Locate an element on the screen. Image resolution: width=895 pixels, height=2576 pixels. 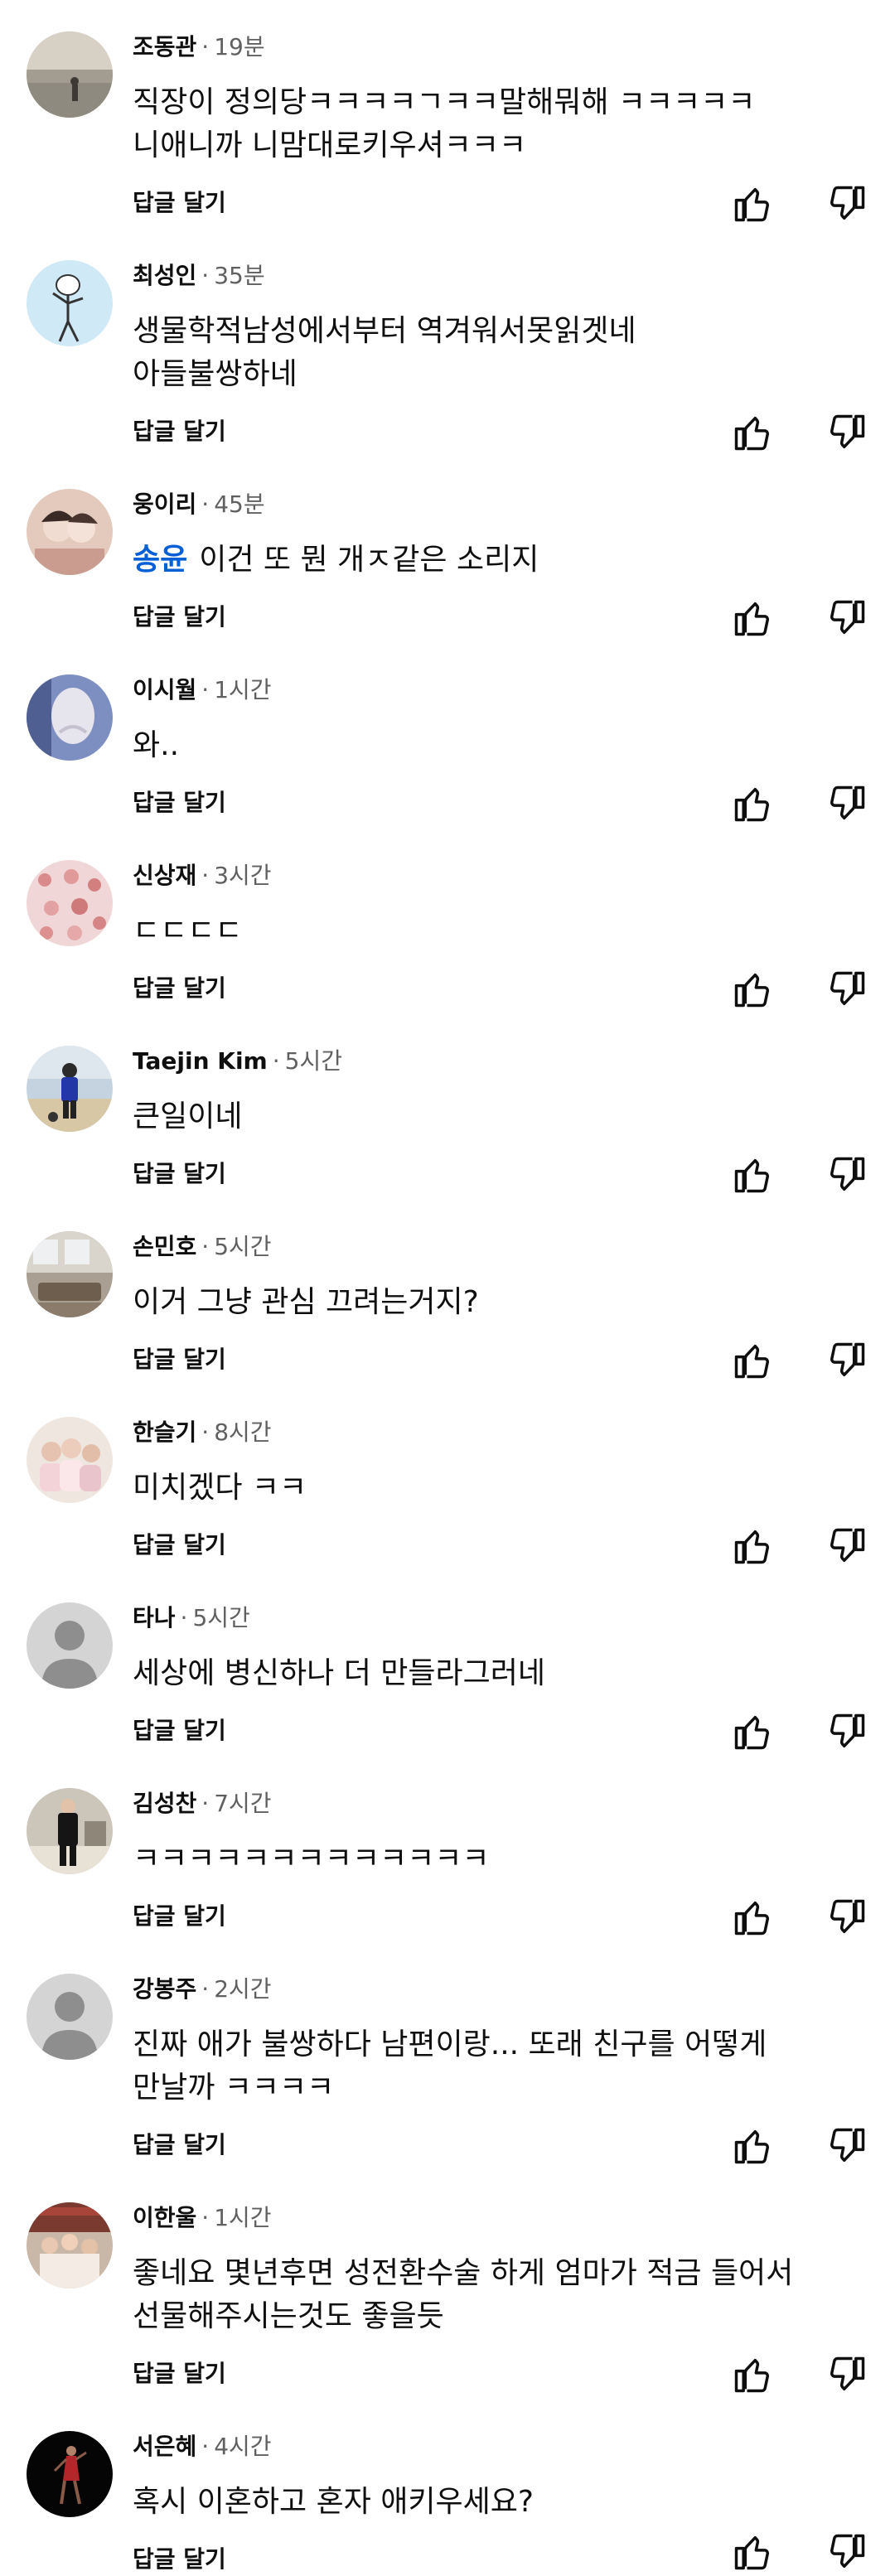
author-name: Taejin Kim is located at coordinates (200, 1061).